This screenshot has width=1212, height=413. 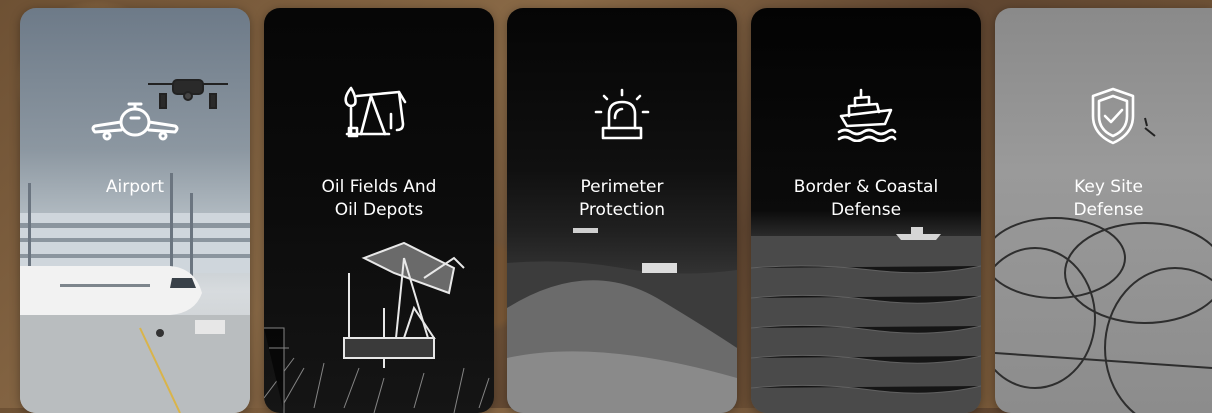 What do you see at coordinates (1113, 116) in the screenshot?
I see `shield-check-icon` at bounding box center [1113, 116].